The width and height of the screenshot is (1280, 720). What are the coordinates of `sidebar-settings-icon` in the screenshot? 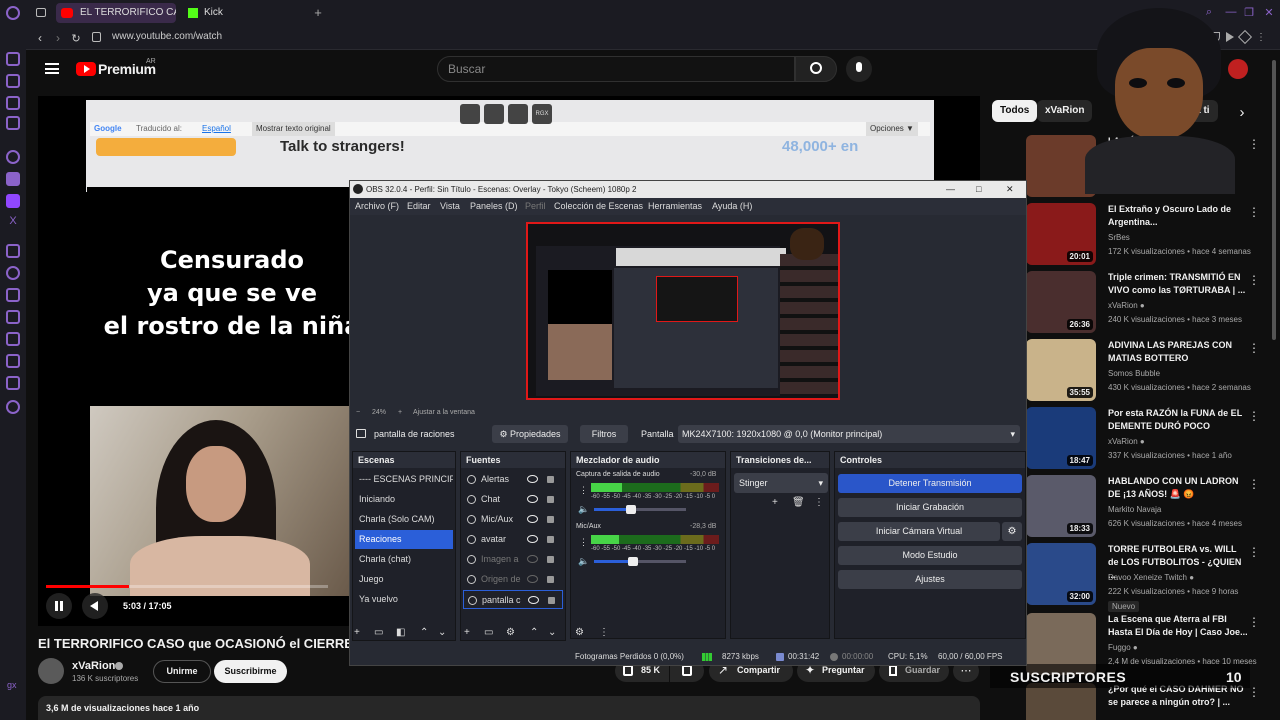 It's located at (13, 157).